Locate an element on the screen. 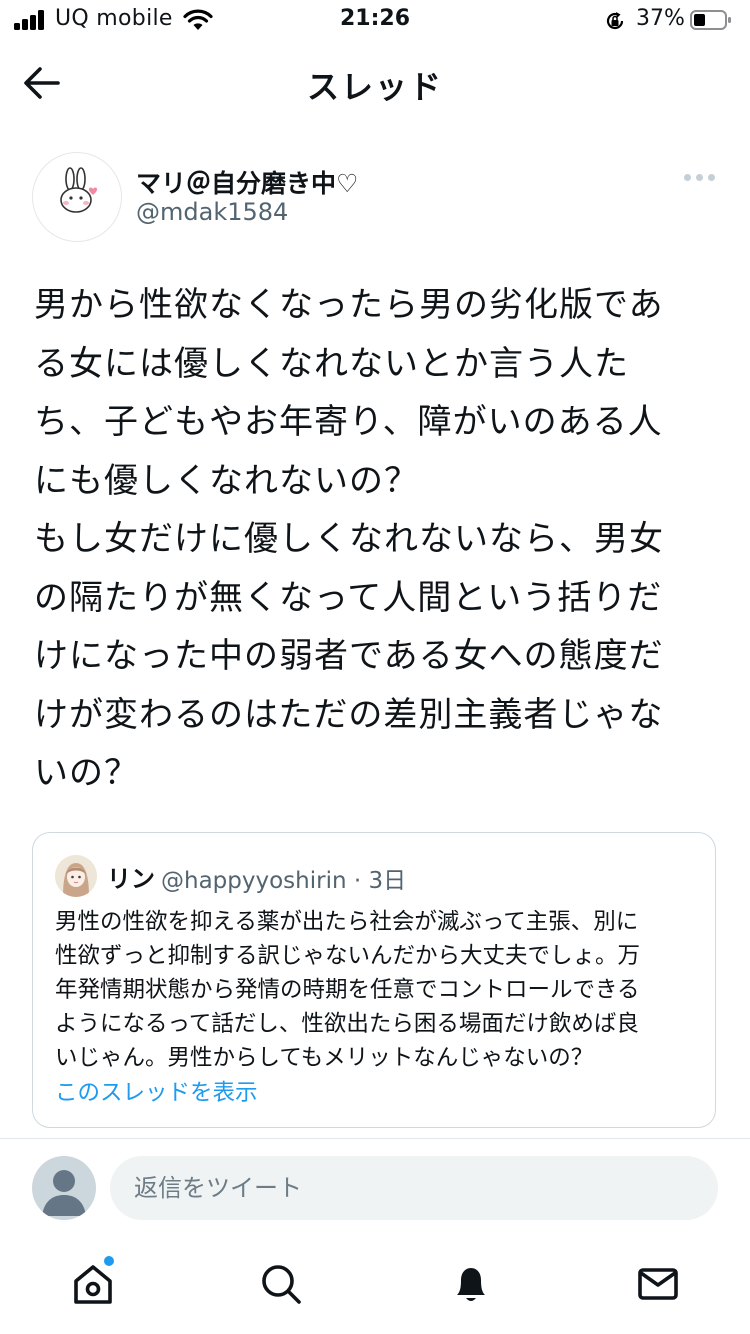 Image resolution: width=750 pixels, height=1334 pixels. author-avatar is located at coordinates (77, 197).